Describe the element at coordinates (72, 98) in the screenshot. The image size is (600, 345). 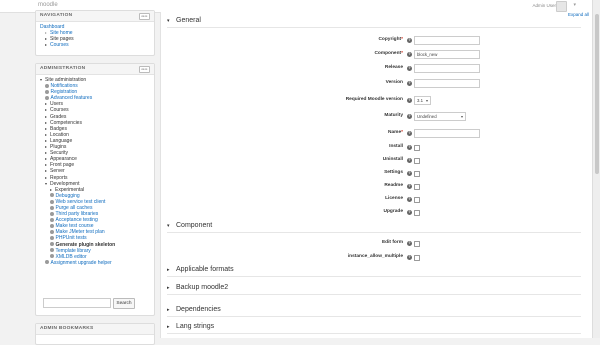
I see `administration-item-label: Advanced features` at that location.